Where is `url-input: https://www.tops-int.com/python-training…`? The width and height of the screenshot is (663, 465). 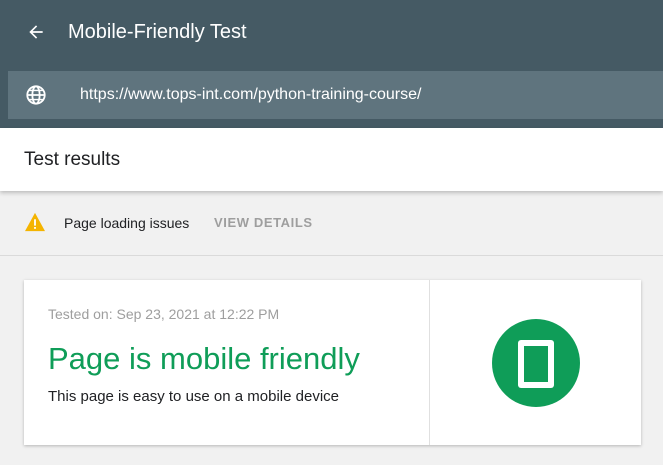
url-input: https://www.tops-int.com/python-training… is located at coordinates (250, 95).